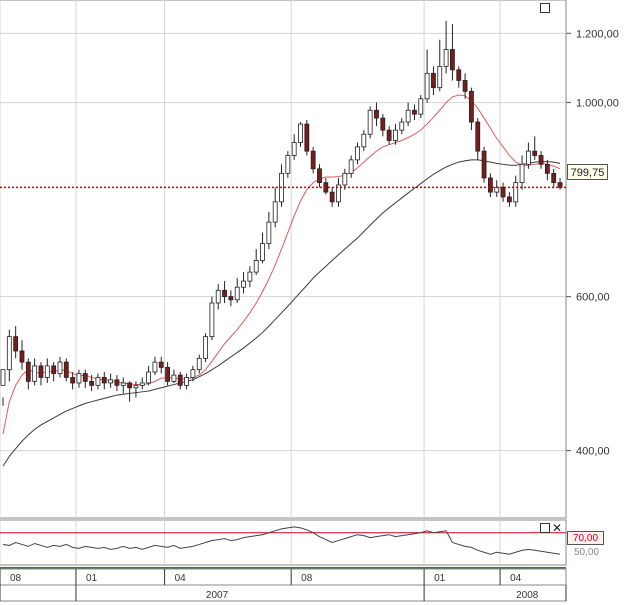  Describe the element at coordinates (545, 8) in the screenshot. I see `maximize-icon` at that location.